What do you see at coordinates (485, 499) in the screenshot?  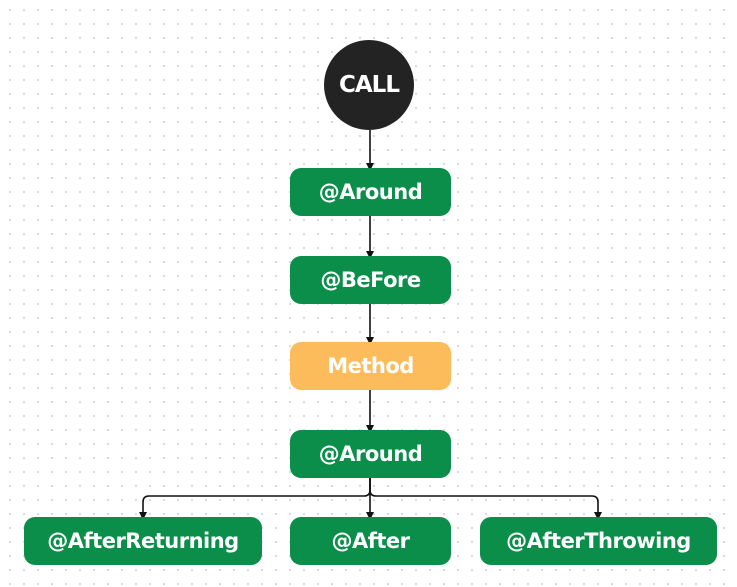 I see `edge-around-to-afterthrowing` at bounding box center [485, 499].